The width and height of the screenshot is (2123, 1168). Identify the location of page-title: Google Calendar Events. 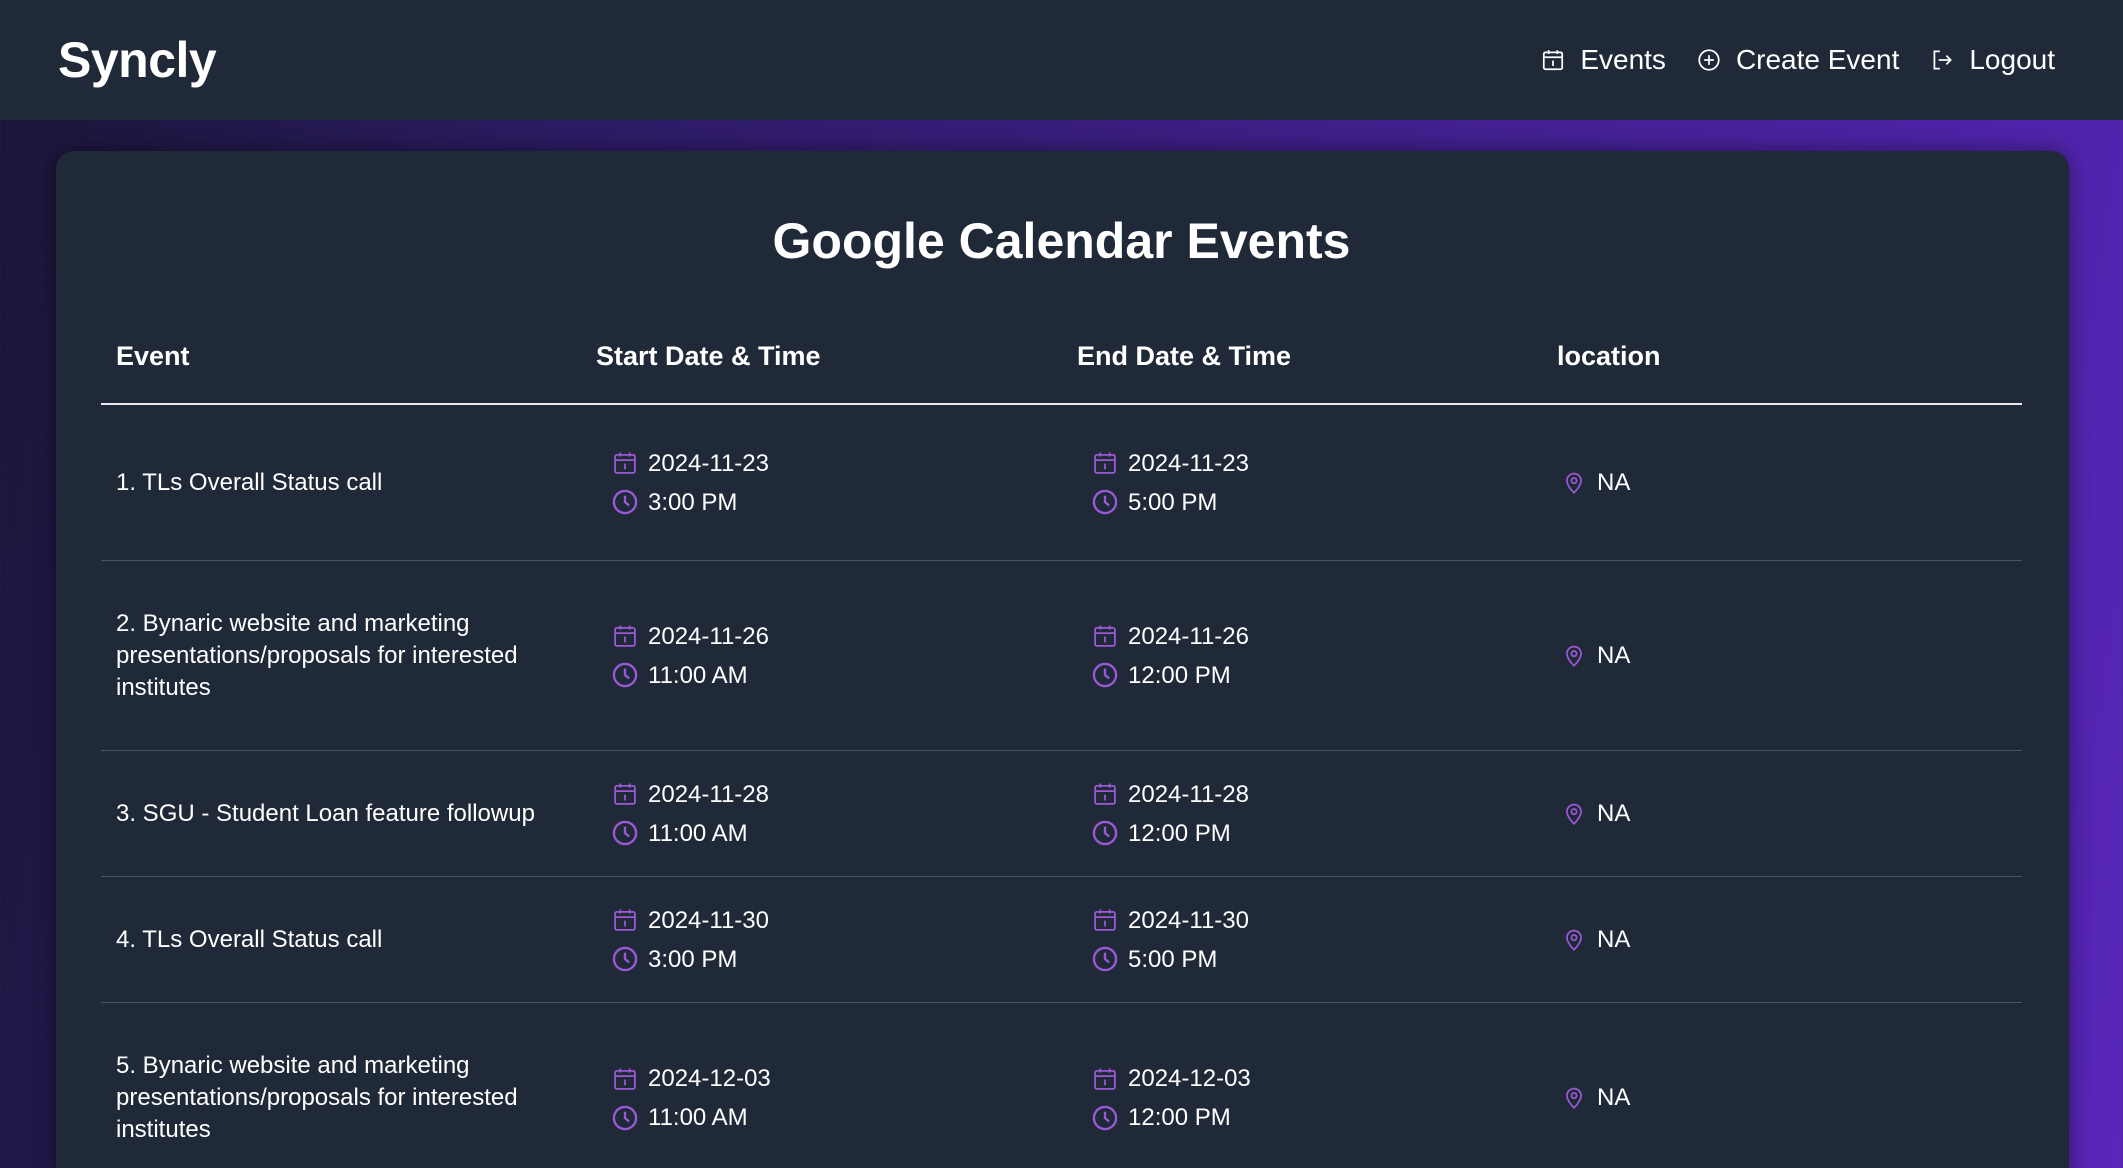
(1061, 241).